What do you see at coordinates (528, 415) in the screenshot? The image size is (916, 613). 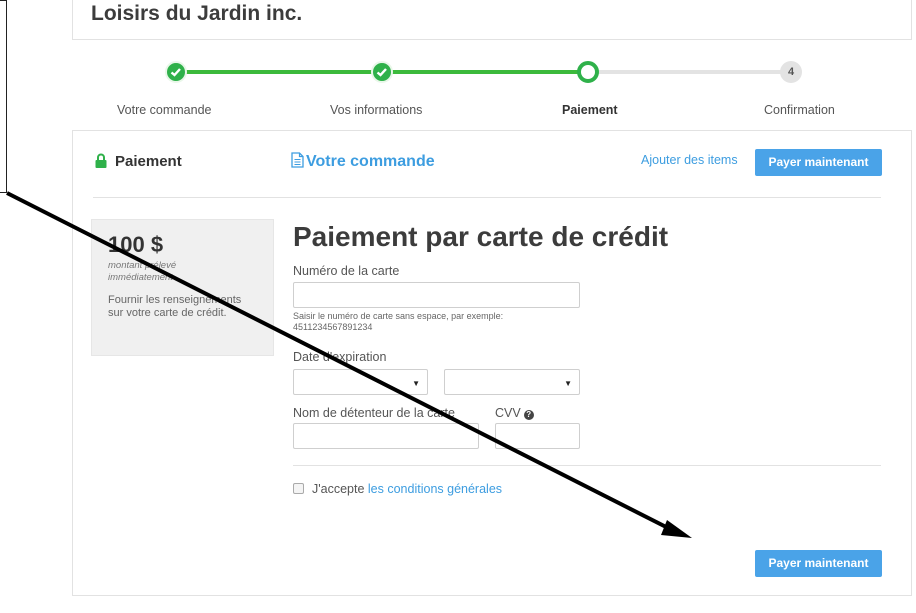 I see `help-circle-icon: ?` at bounding box center [528, 415].